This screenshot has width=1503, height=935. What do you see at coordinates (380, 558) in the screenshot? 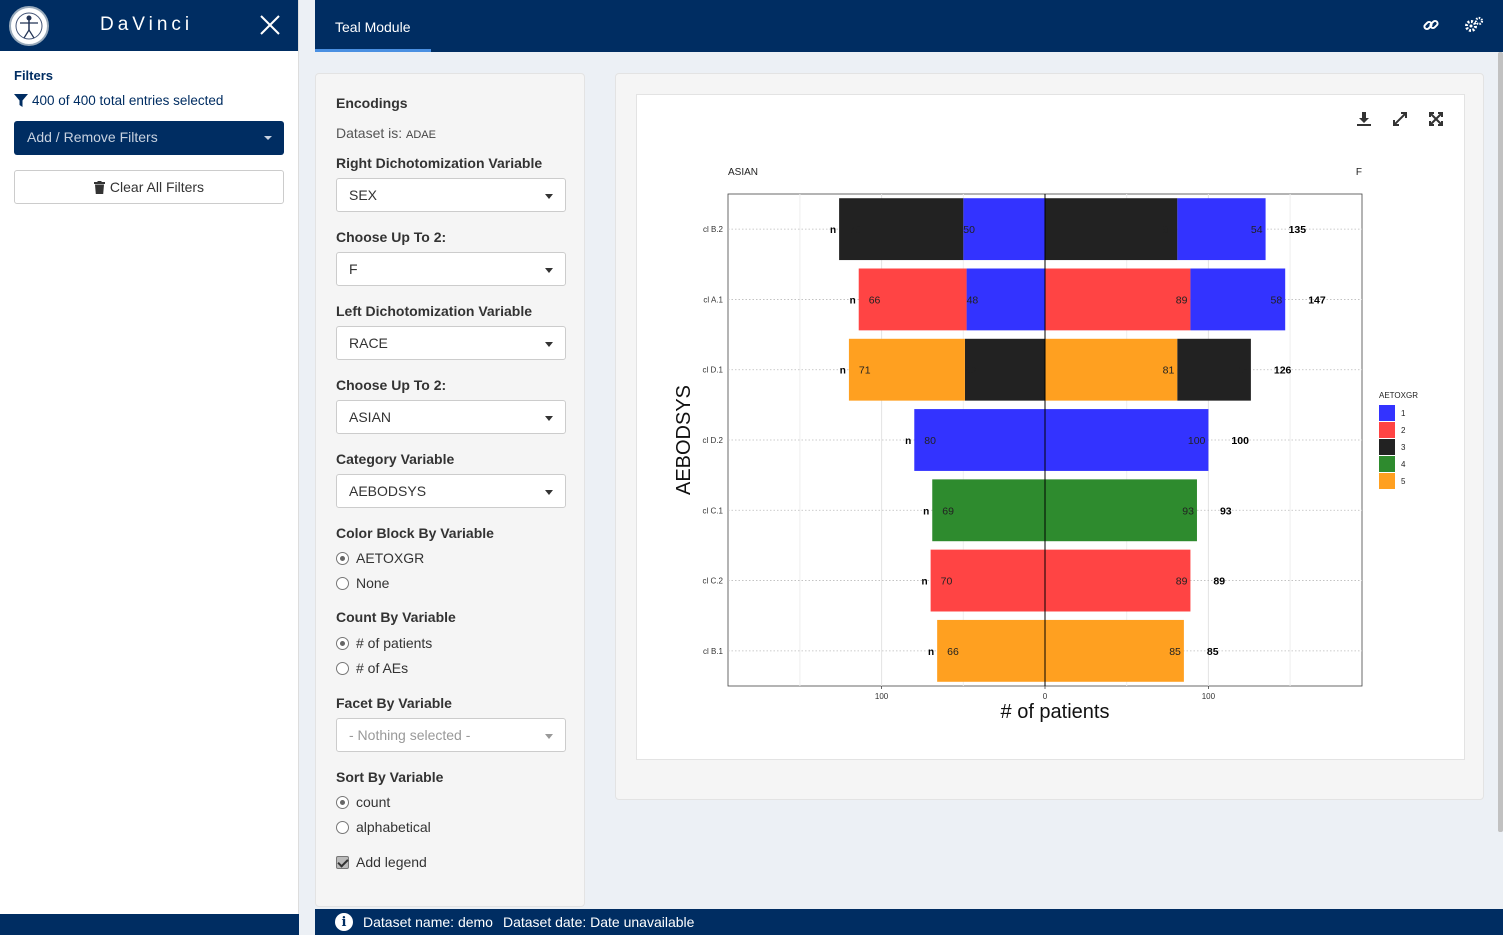
I see `color-block-option-aetoxgr: AETOXGR` at bounding box center [380, 558].